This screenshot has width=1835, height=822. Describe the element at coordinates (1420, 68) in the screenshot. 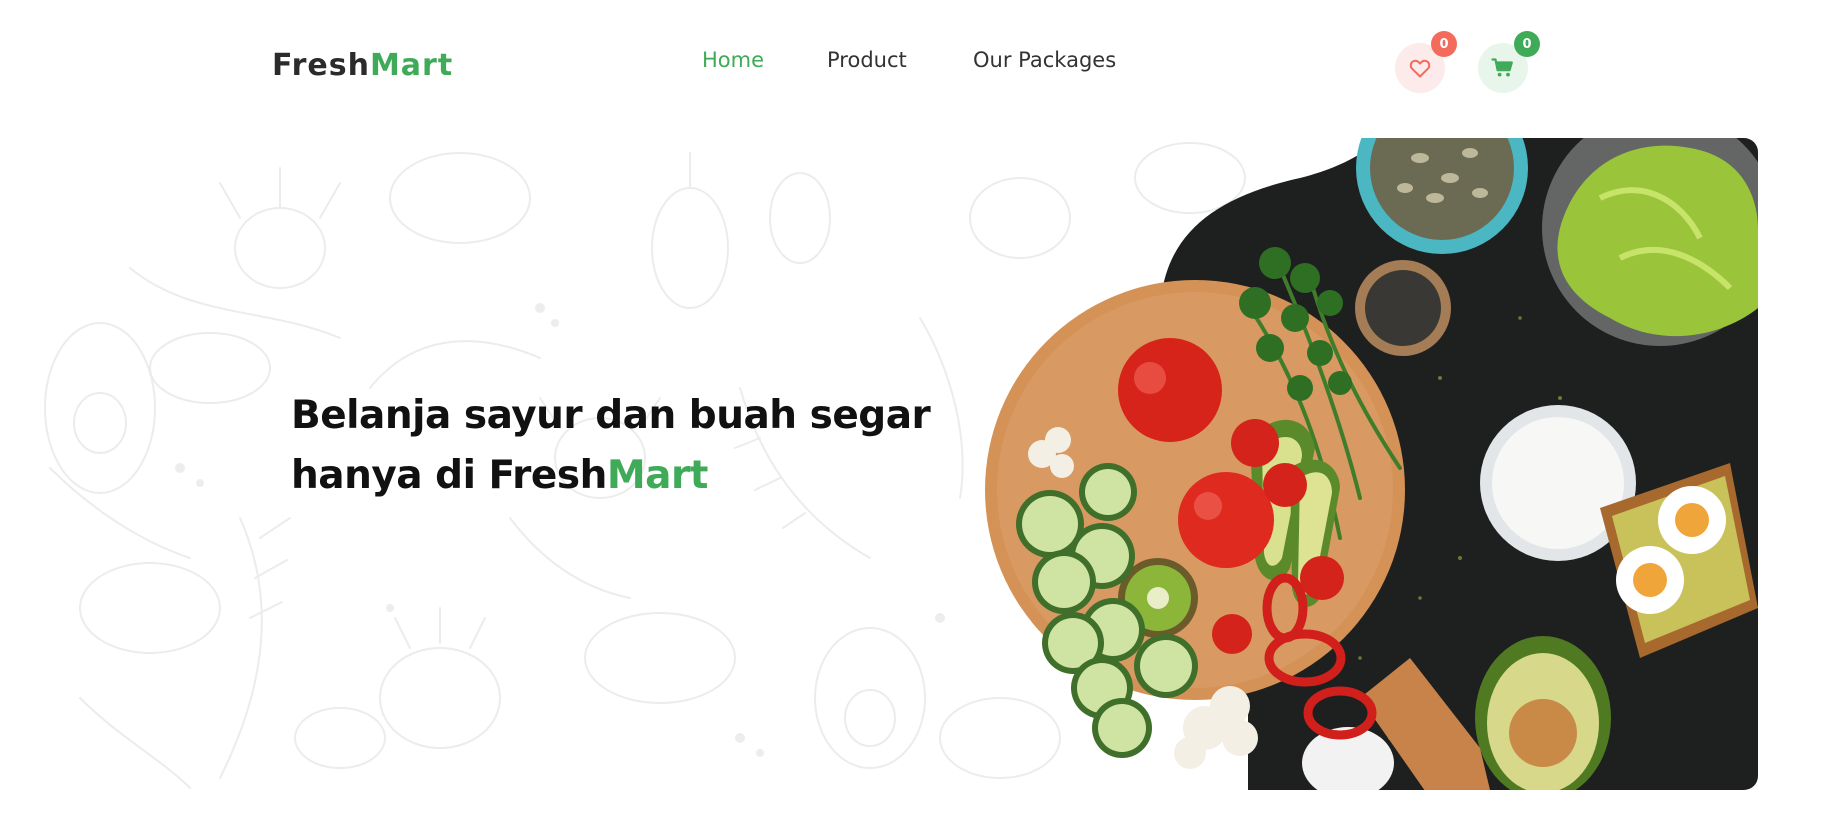

I see `heart-icon` at that location.